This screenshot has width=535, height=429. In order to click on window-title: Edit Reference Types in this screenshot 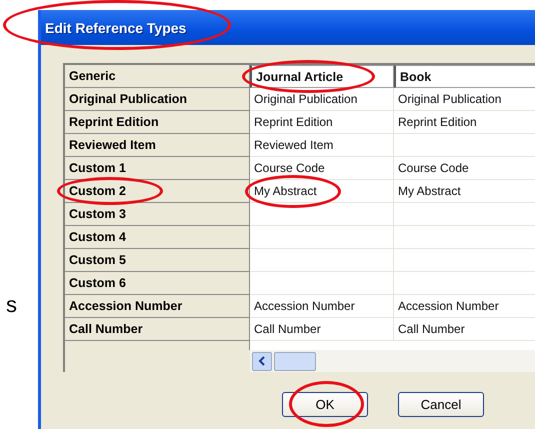, I will do `click(115, 28)`.